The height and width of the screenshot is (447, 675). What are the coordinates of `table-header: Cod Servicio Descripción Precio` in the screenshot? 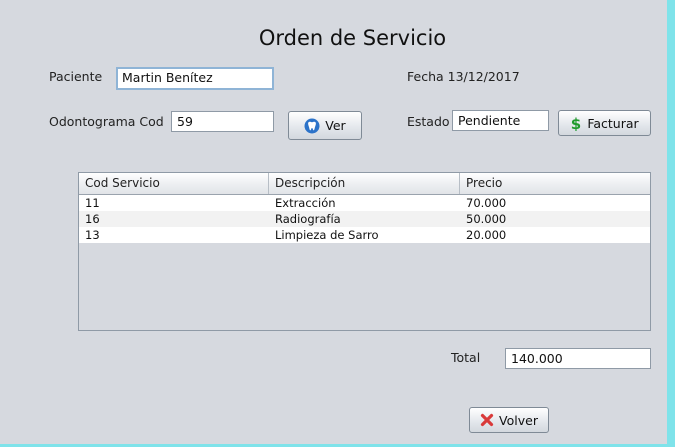 It's located at (364, 184).